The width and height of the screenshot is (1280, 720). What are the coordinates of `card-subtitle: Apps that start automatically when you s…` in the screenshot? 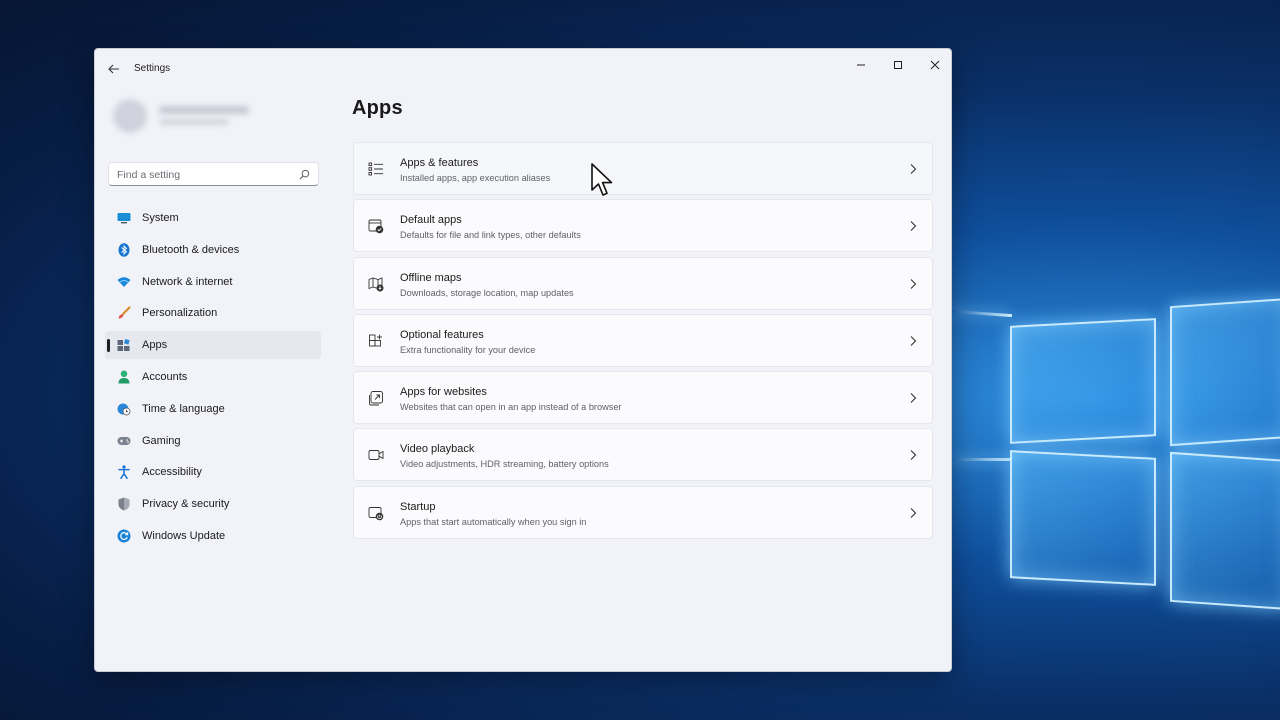 It's located at (493, 521).